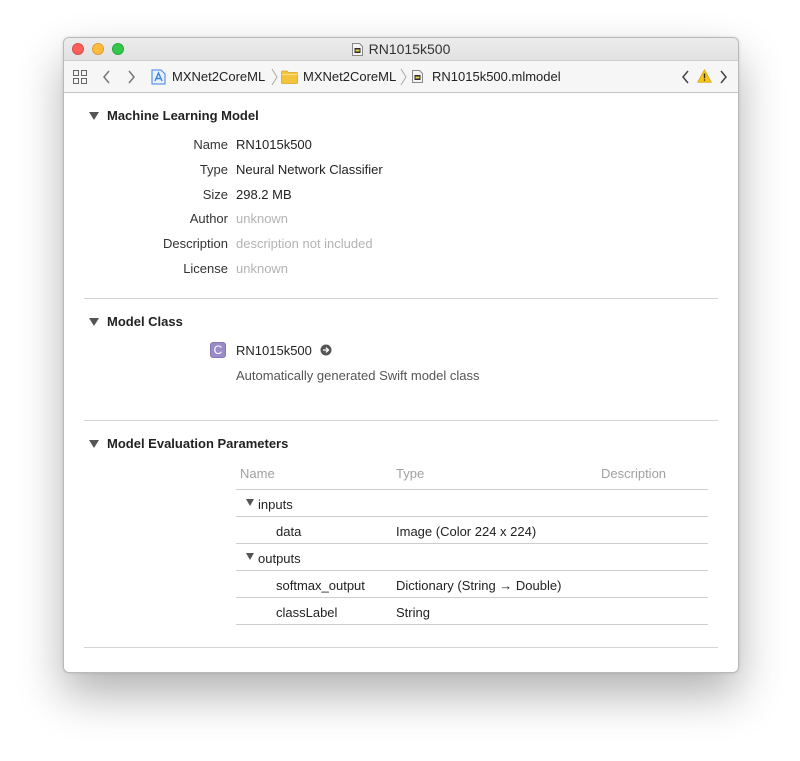 This screenshot has width=800, height=761. I want to click on field-value-name: RN1015k500, so click(274, 144).